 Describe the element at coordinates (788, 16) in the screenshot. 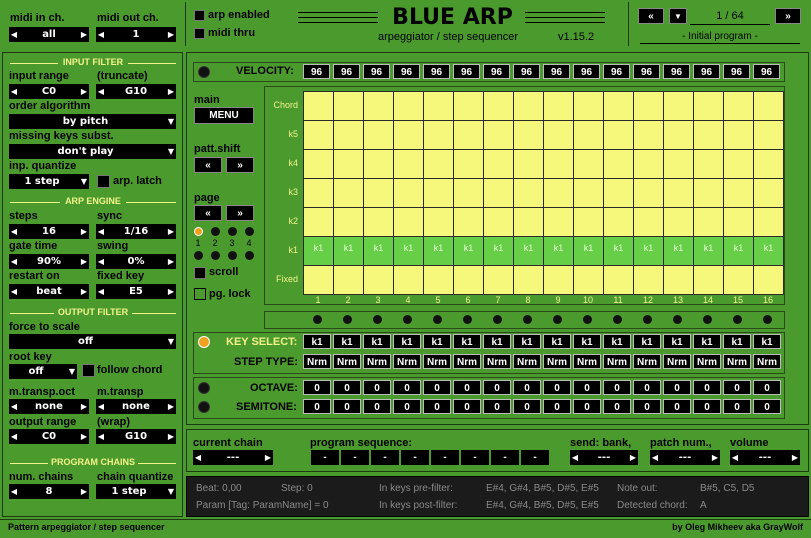

I see `next-program-button: »` at that location.